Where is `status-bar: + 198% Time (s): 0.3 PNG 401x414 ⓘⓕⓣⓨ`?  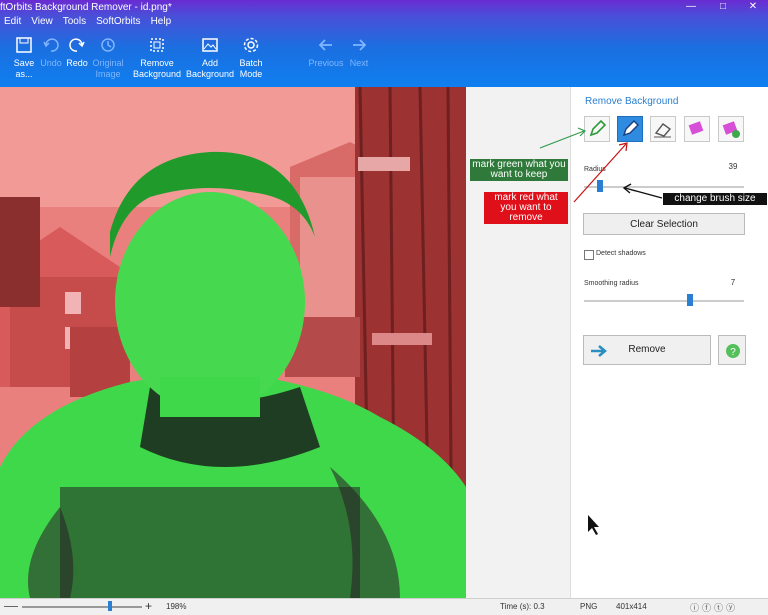
status-bar: + 198% Time (s): 0.3 PNG 401x414 ⓘⓕⓣⓨ is located at coordinates (384, 606).